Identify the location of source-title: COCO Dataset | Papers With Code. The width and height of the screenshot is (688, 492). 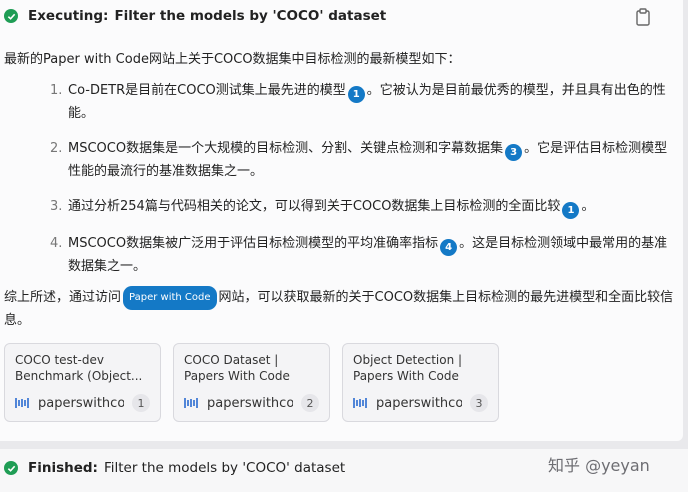
(237, 368).